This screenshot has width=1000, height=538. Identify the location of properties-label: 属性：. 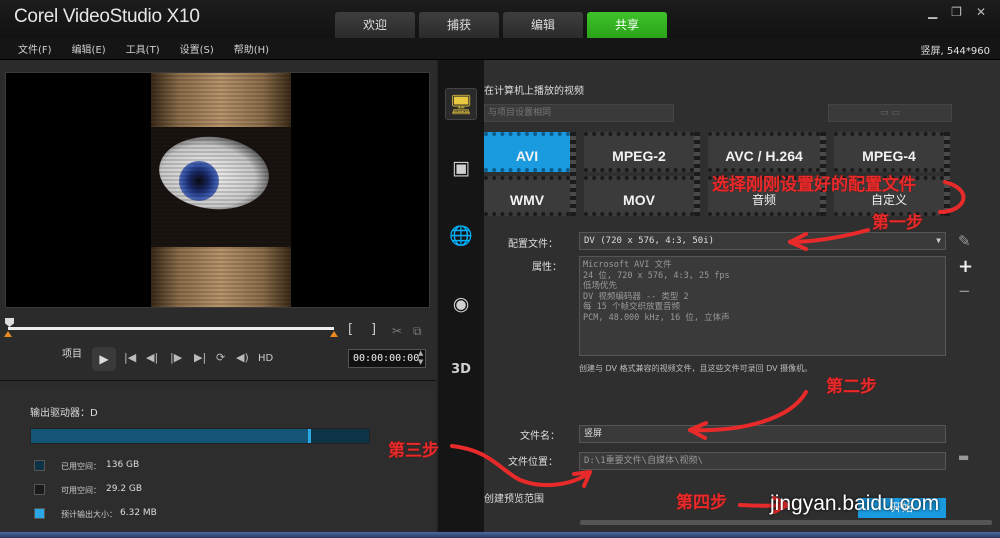
(547, 267).